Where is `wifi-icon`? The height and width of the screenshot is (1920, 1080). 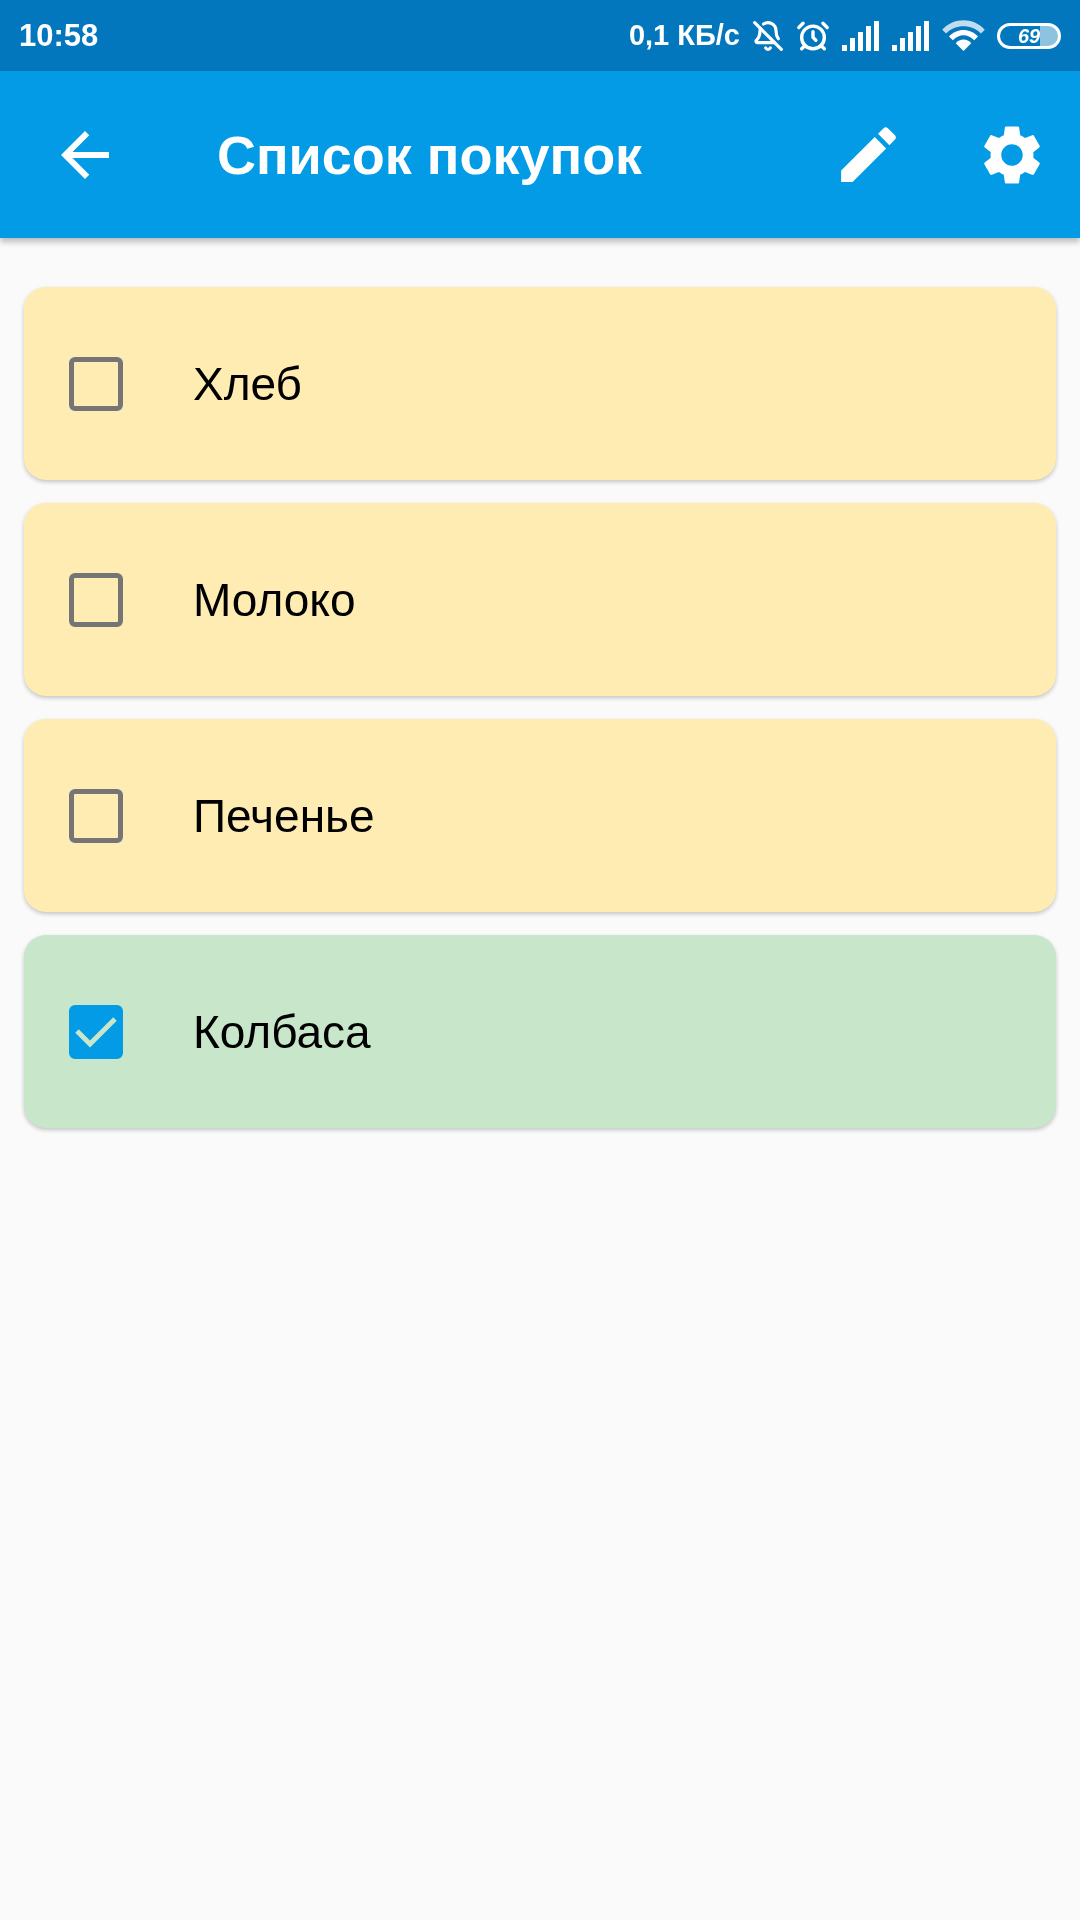 wifi-icon is located at coordinates (963, 35).